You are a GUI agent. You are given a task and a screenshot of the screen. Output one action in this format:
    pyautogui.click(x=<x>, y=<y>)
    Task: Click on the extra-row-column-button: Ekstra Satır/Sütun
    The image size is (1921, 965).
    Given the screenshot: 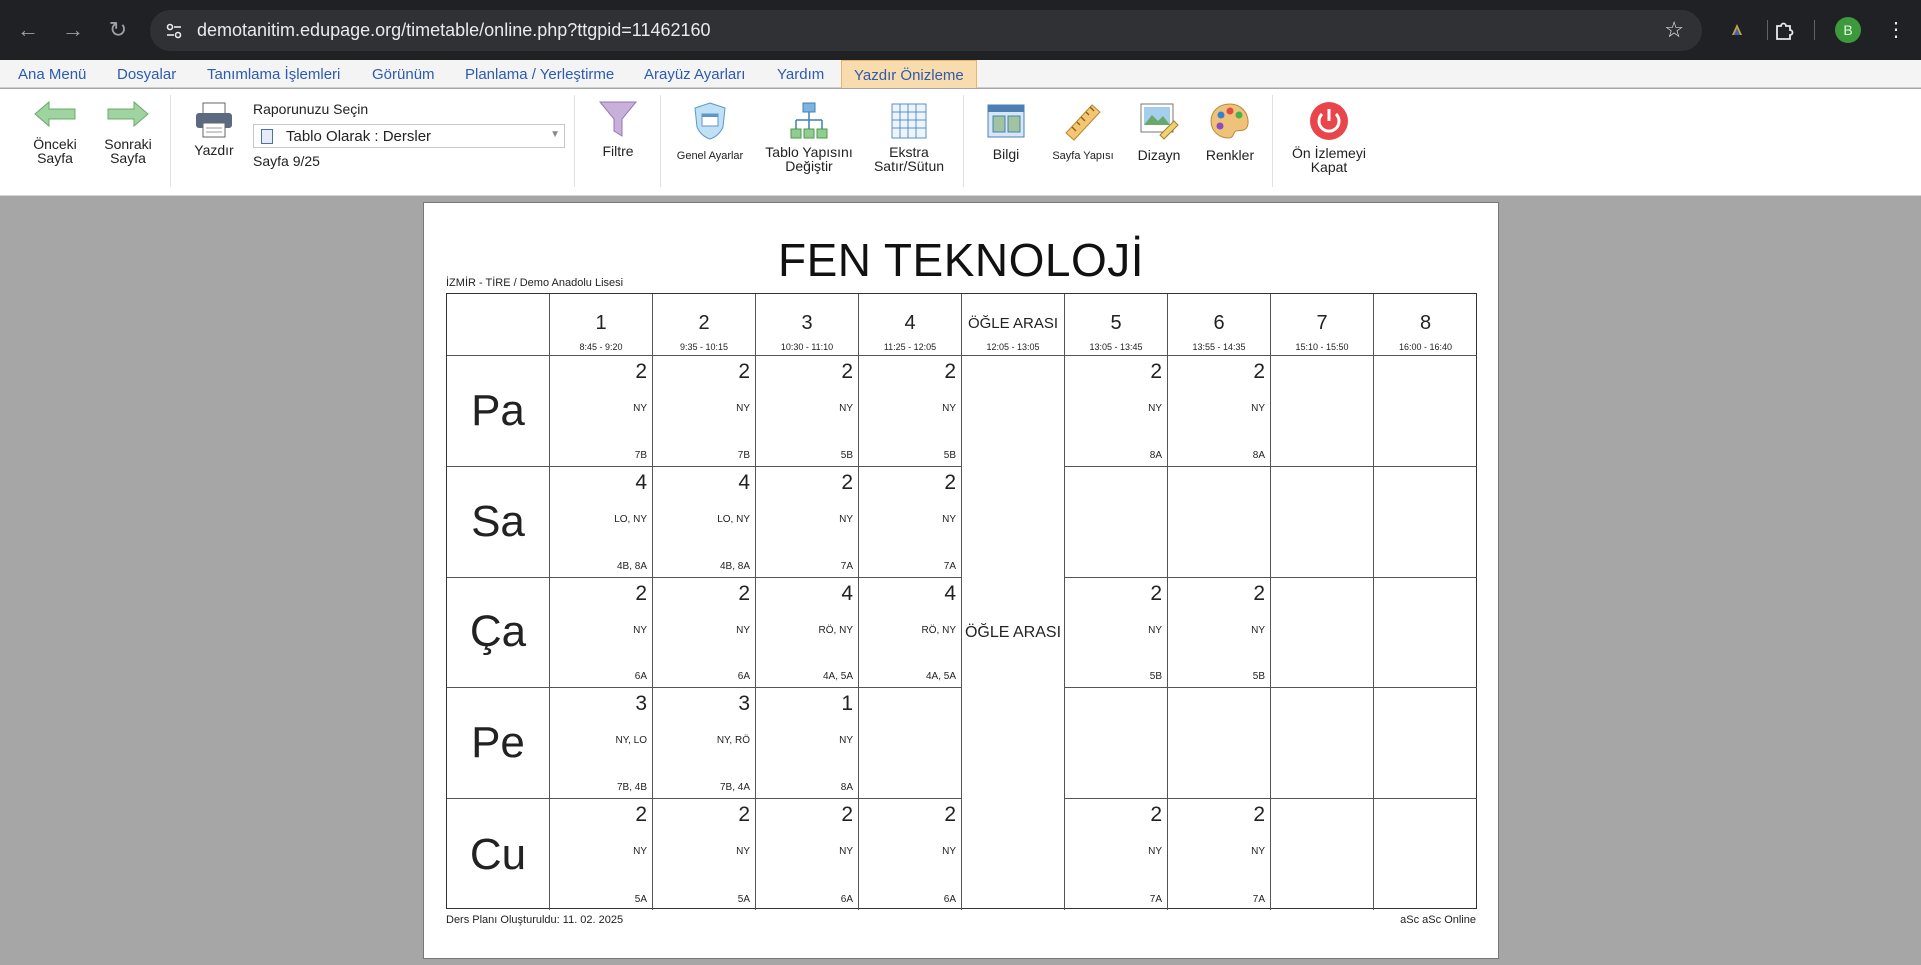 What is the action you would take?
    pyautogui.click(x=909, y=137)
    